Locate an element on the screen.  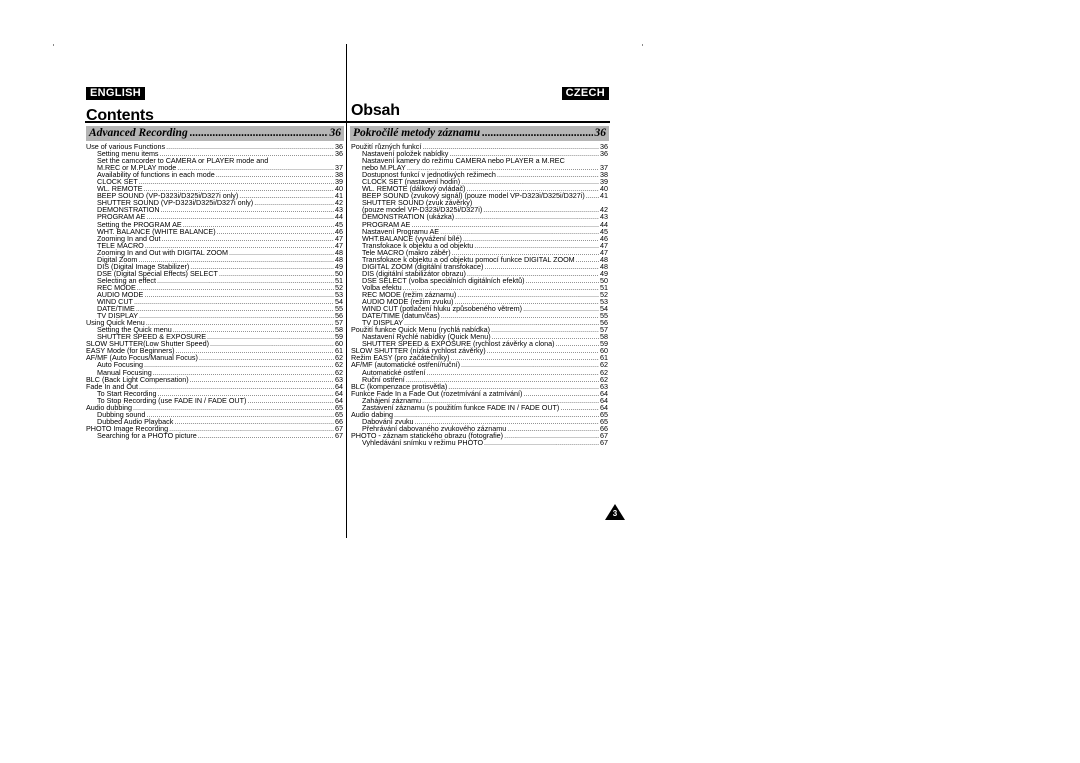
czech-header: CZECH Obsah is located at coordinates (480, 102).